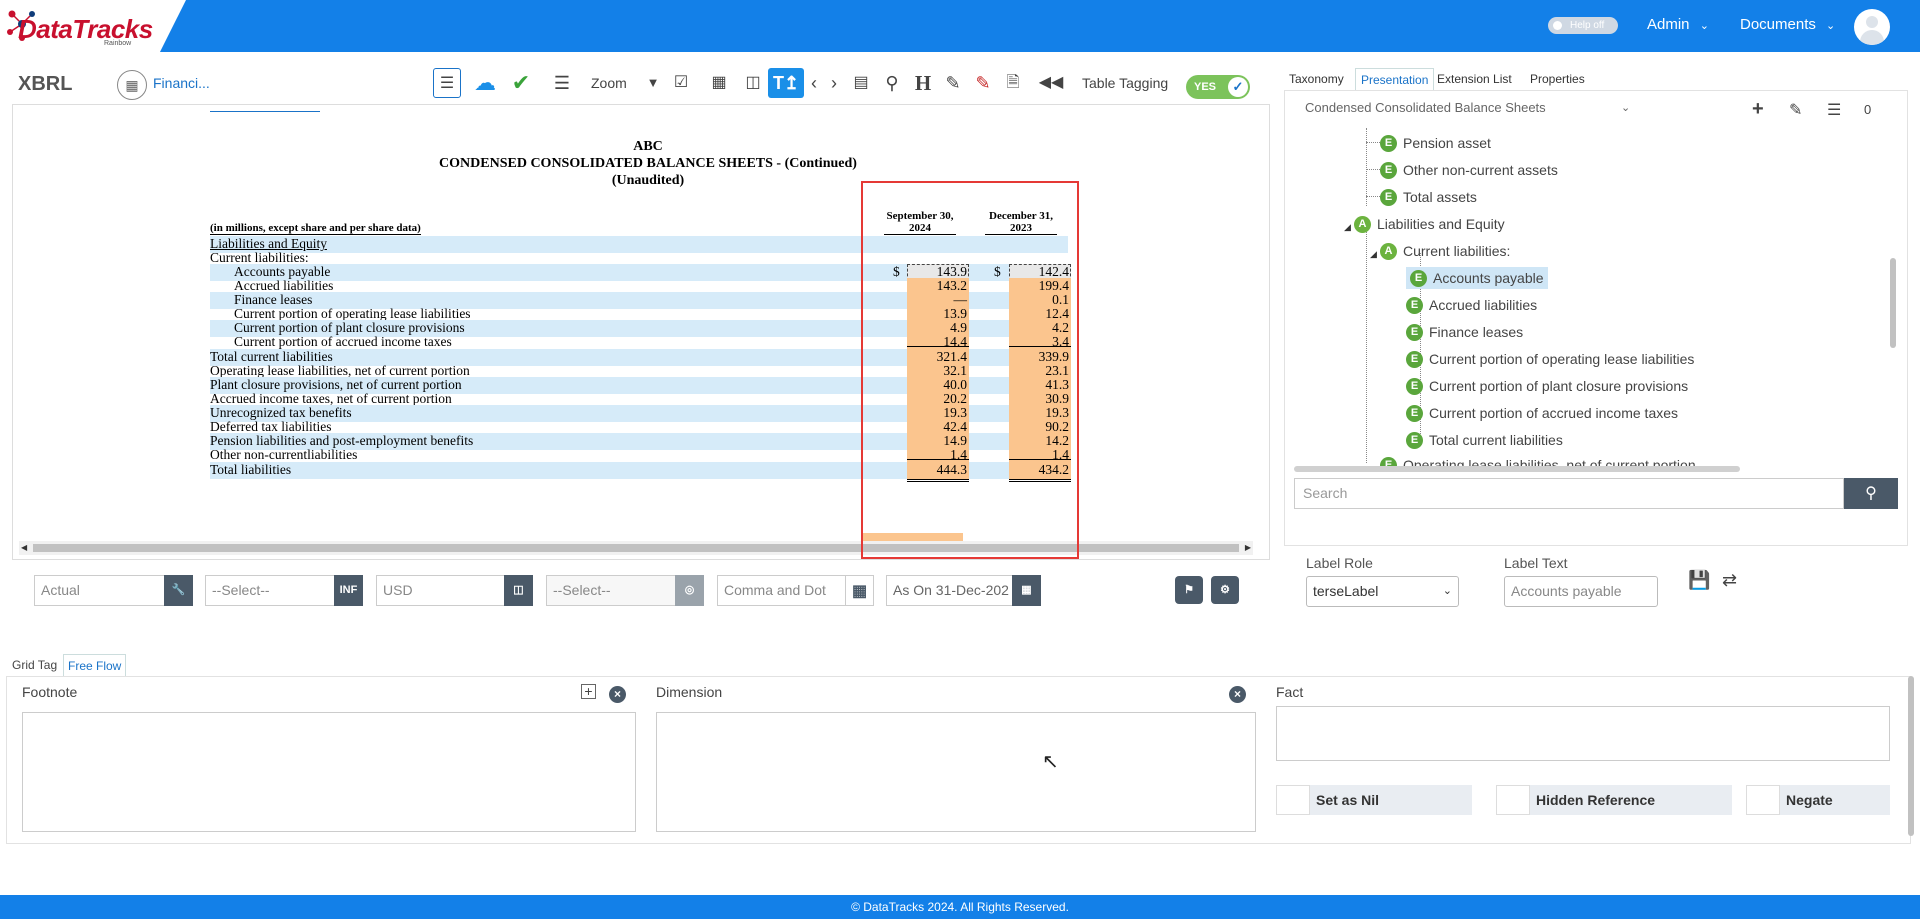  Describe the element at coordinates (1834, 110) in the screenshot. I see `menu-icon: ☰` at that location.